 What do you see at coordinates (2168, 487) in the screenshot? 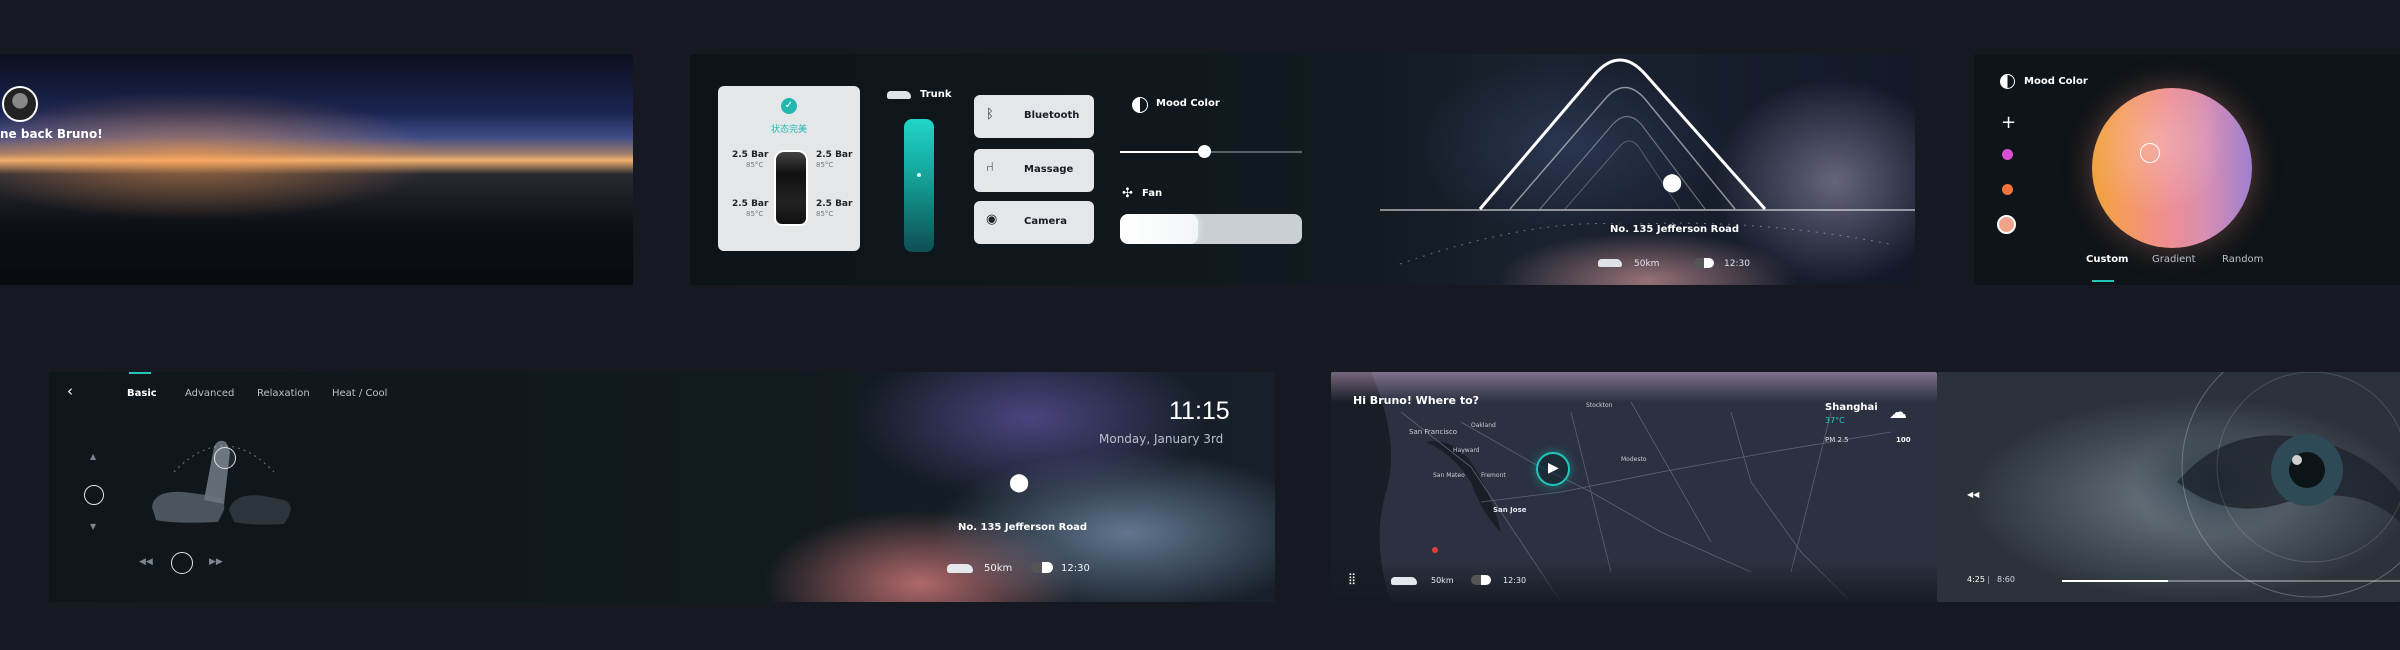
I see `face-scan-panel: ◀◀ 4:25 | 8:60` at bounding box center [2168, 487].